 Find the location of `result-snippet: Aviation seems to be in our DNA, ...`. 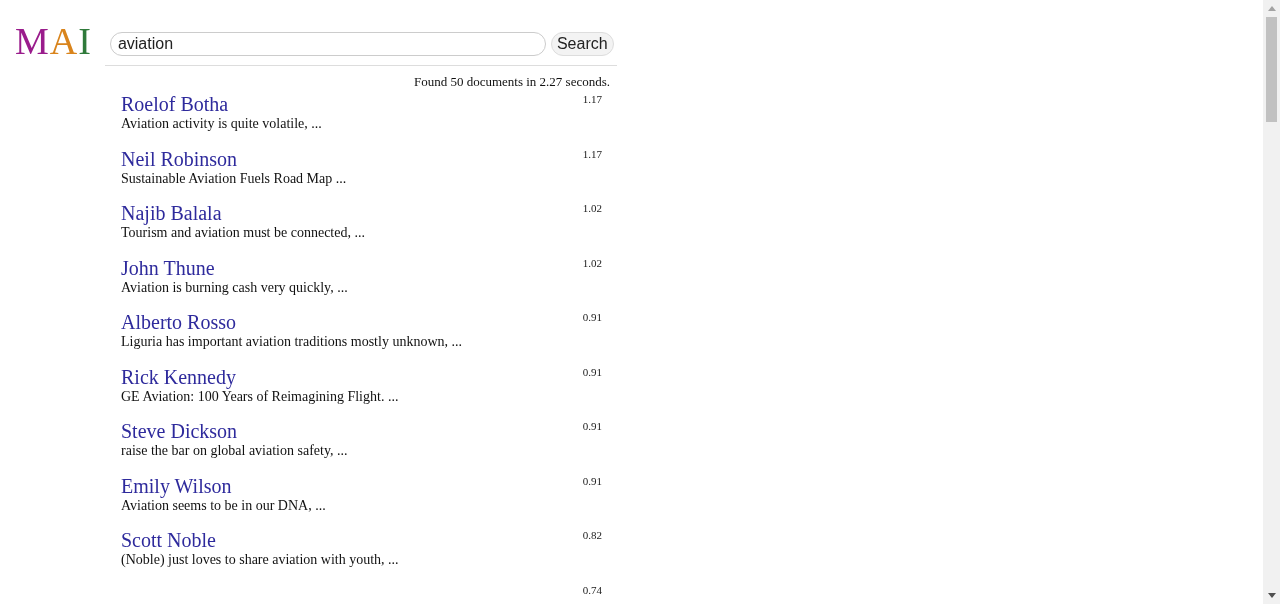

result-snippet: Aviation seems to be in our DNA, ... is located at coordinates (223, 505).